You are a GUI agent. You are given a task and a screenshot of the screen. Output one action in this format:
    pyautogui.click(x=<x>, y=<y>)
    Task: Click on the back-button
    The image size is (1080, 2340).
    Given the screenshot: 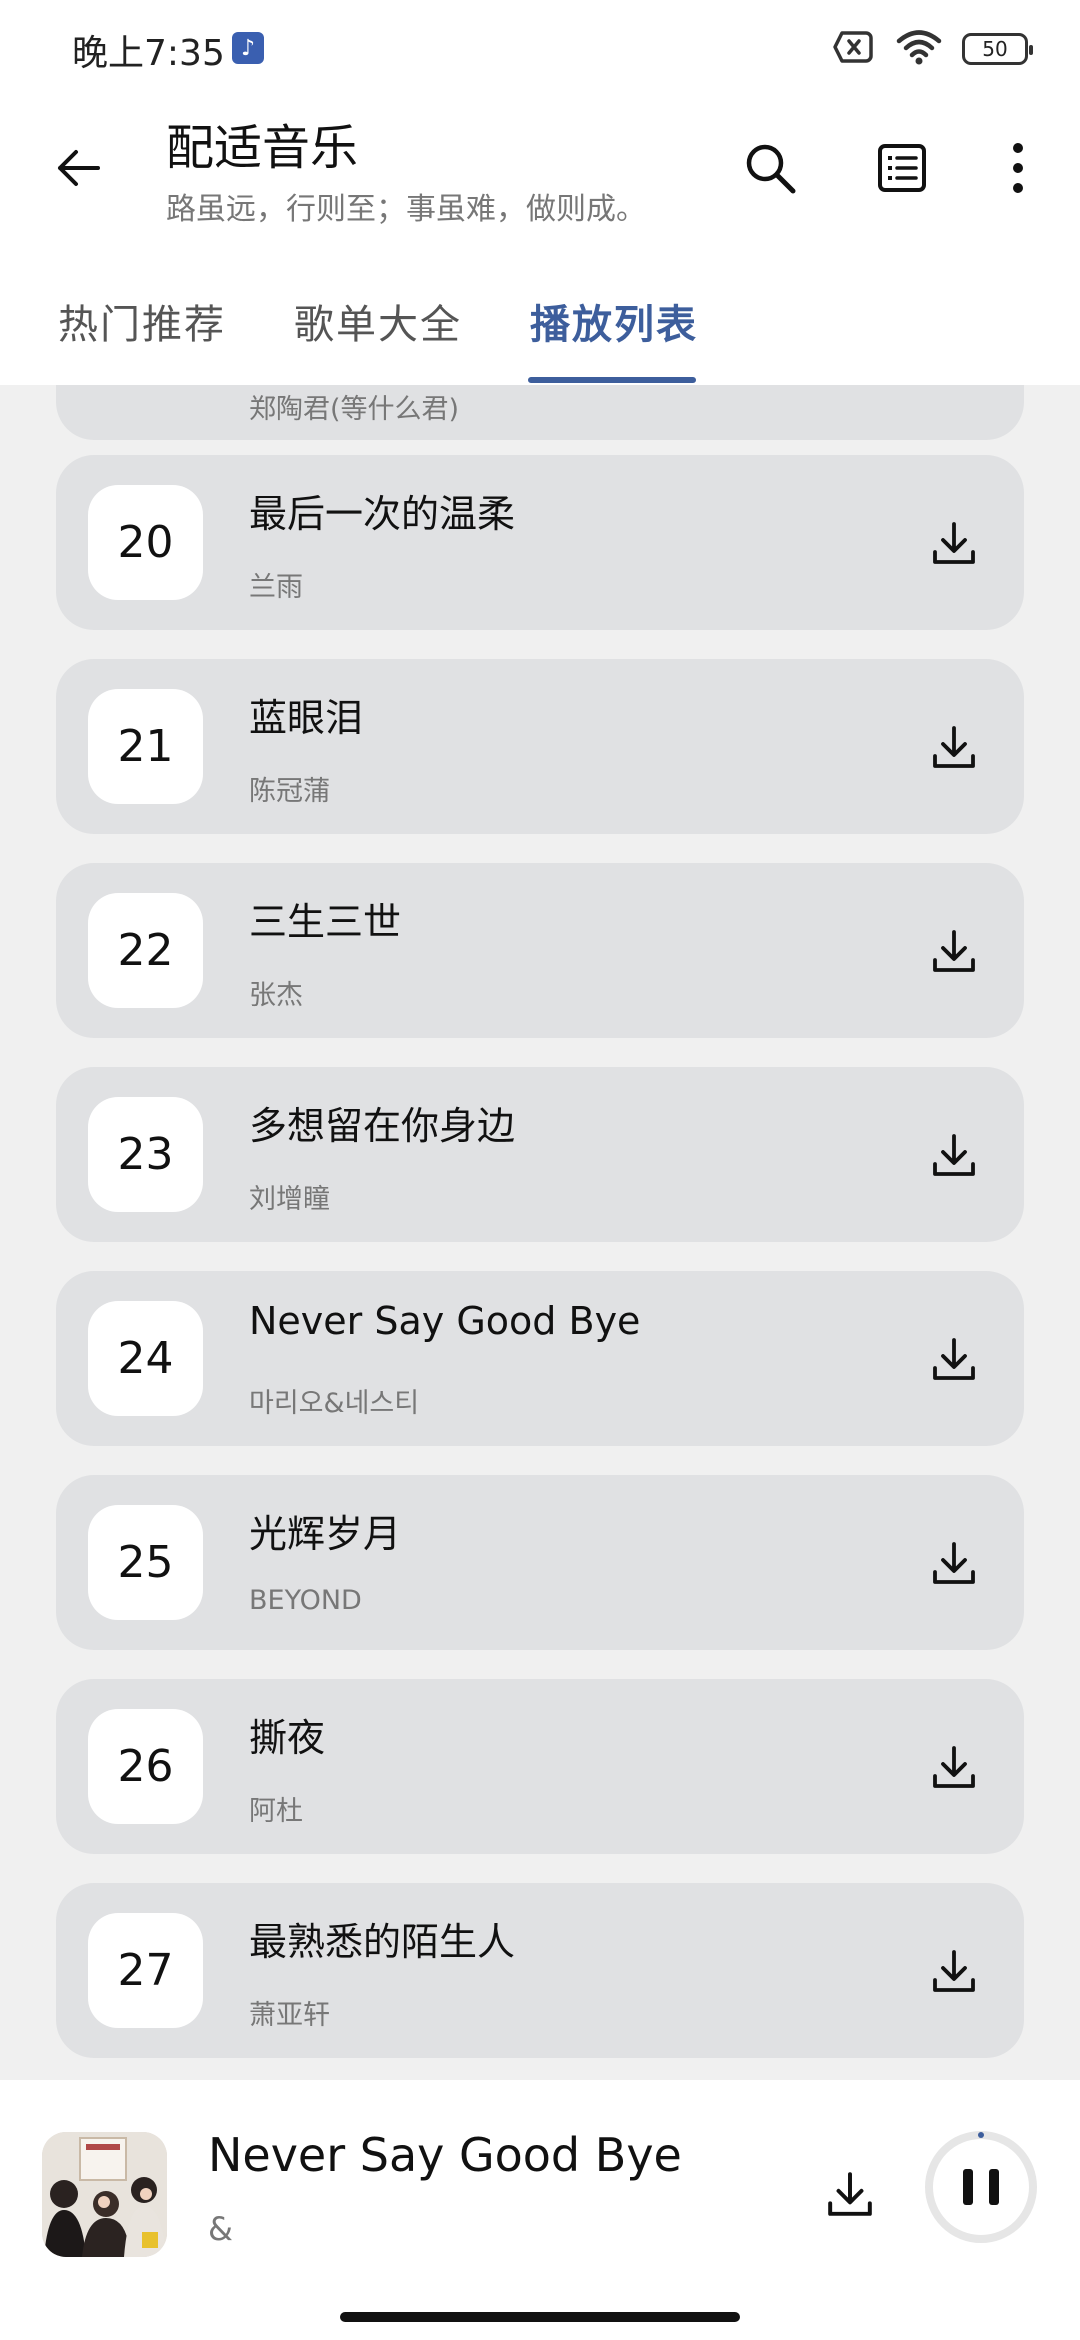 What is the action you would take?
    pyautogui.click(x=78, y=168)
    